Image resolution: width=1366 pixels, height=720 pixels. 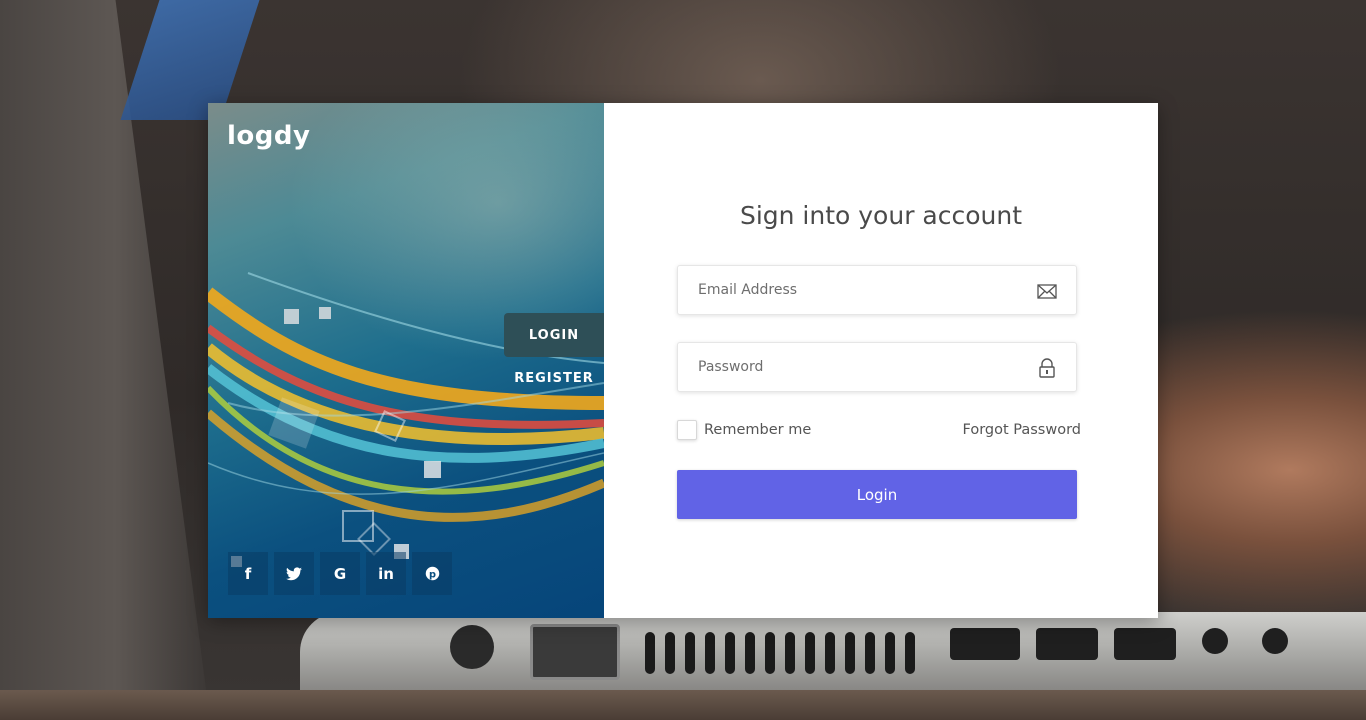 What do you see at coordinates (758, 430) in the screenshot?
I see `remember-label: Remember me` at bounding box center [758, 430].